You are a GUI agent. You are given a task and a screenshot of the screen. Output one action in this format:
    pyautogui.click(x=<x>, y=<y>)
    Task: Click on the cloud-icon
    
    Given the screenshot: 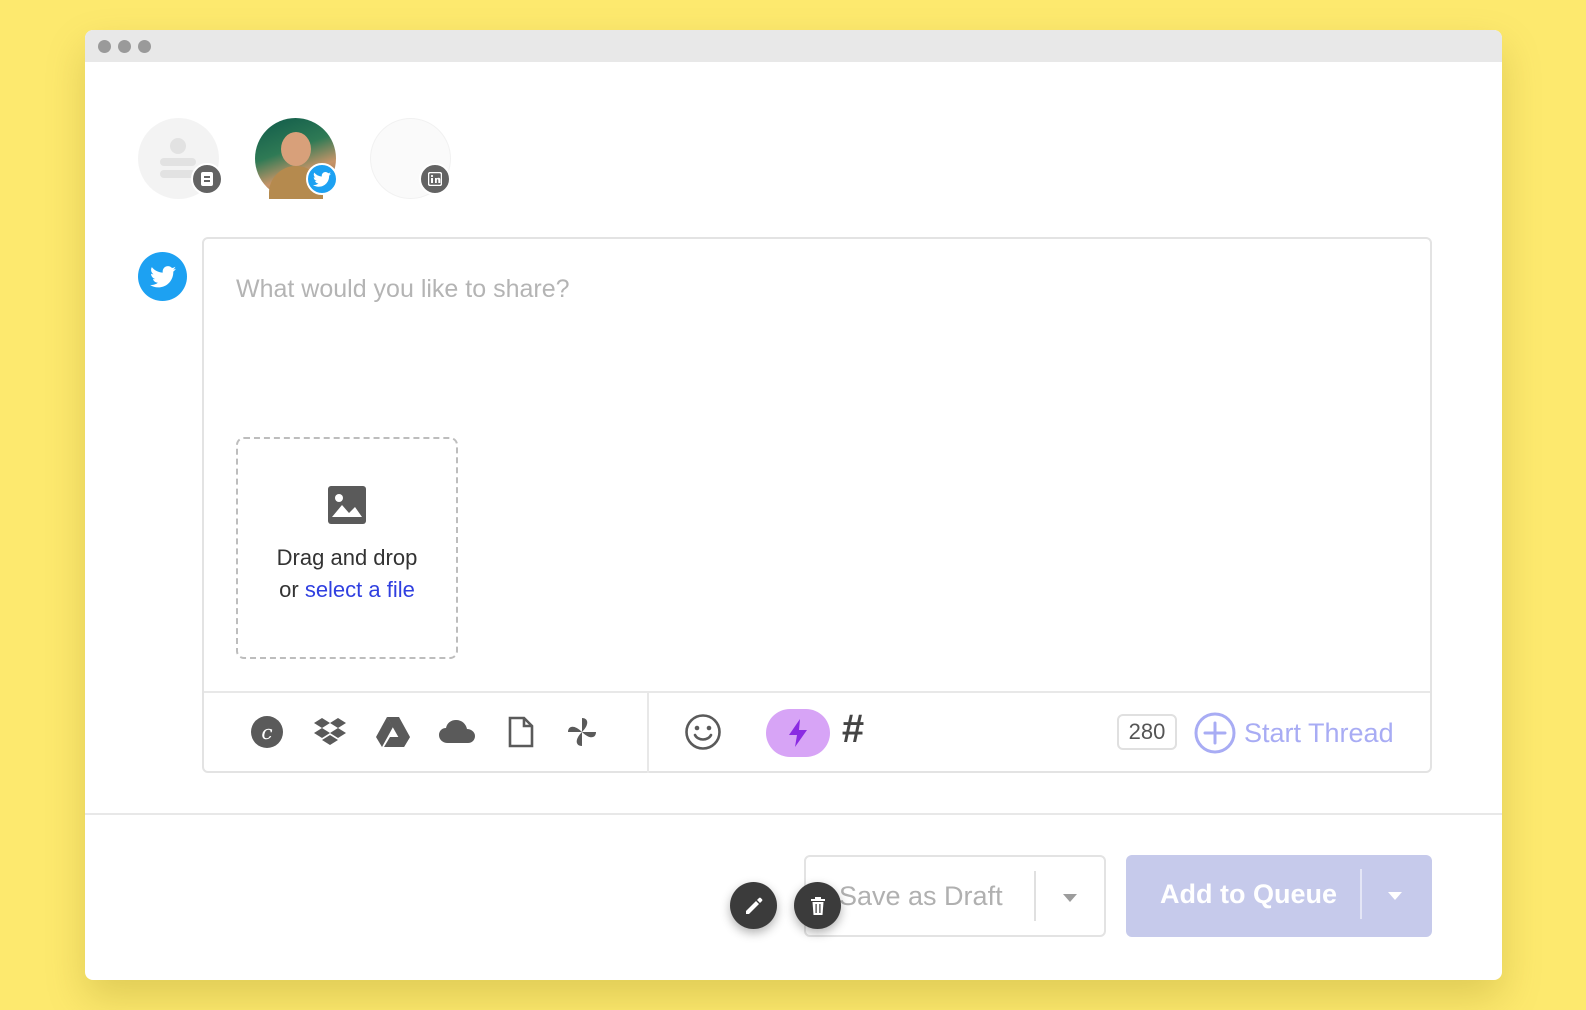 What is the action you would take?
    pyautogui.click(x=457, y=732)
    